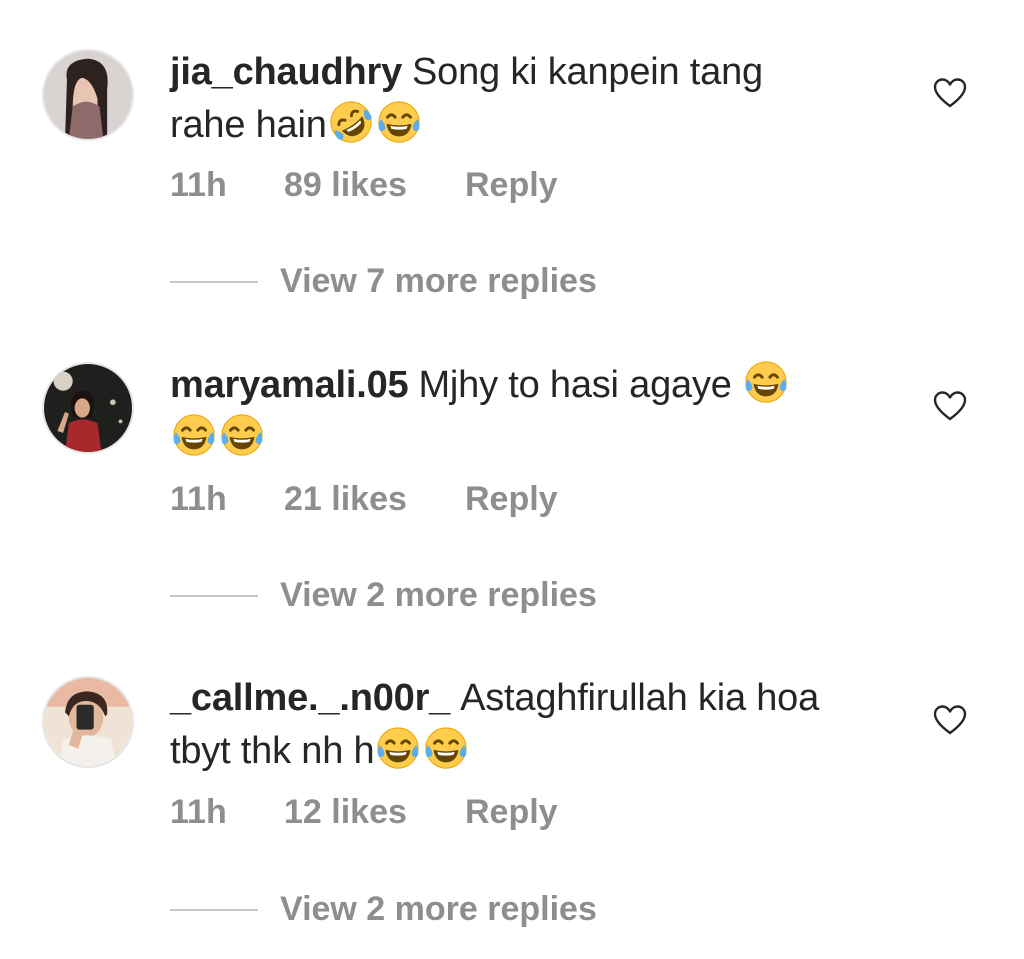 This screenshot has width=1024, height=959. I want to click on comment-body-line2: rahe hain, so click(248, 125).